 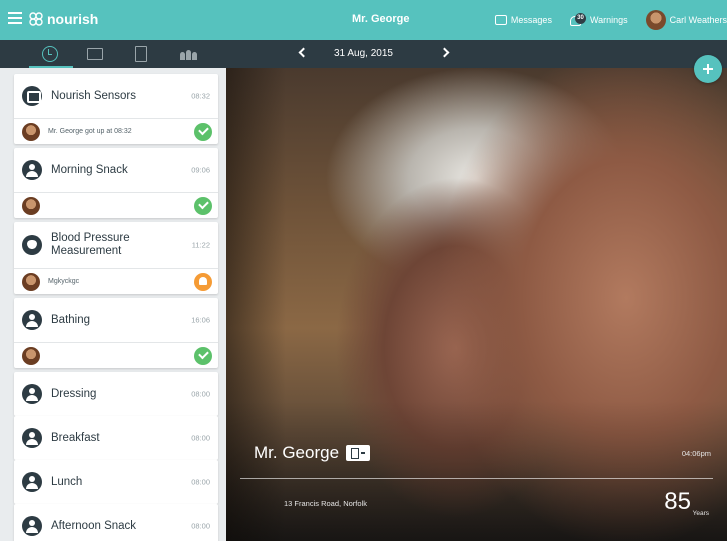 What do you see at coordinates (51, 57) in the screenshot?
I see `tab-timeline-clock-icon` at bounding box center [51, 57].